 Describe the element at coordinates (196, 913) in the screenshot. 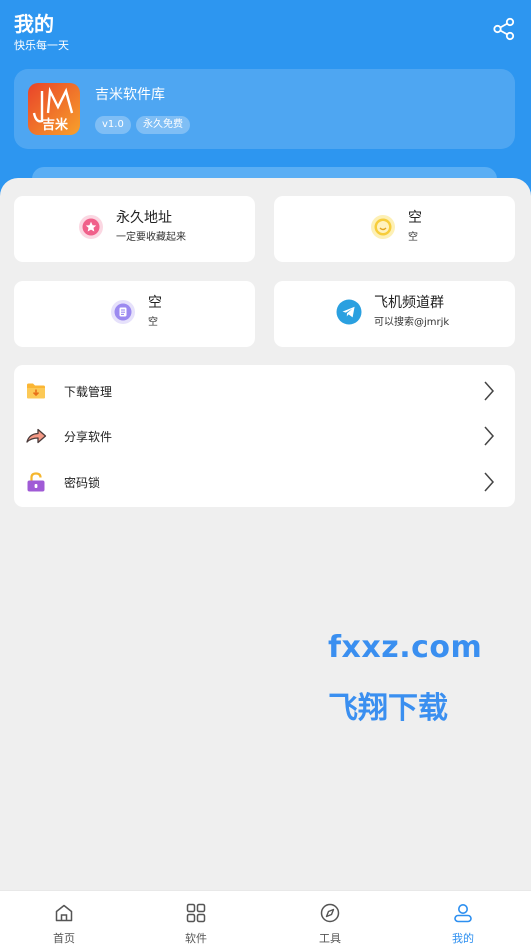

I see `grid-icon` at that location.